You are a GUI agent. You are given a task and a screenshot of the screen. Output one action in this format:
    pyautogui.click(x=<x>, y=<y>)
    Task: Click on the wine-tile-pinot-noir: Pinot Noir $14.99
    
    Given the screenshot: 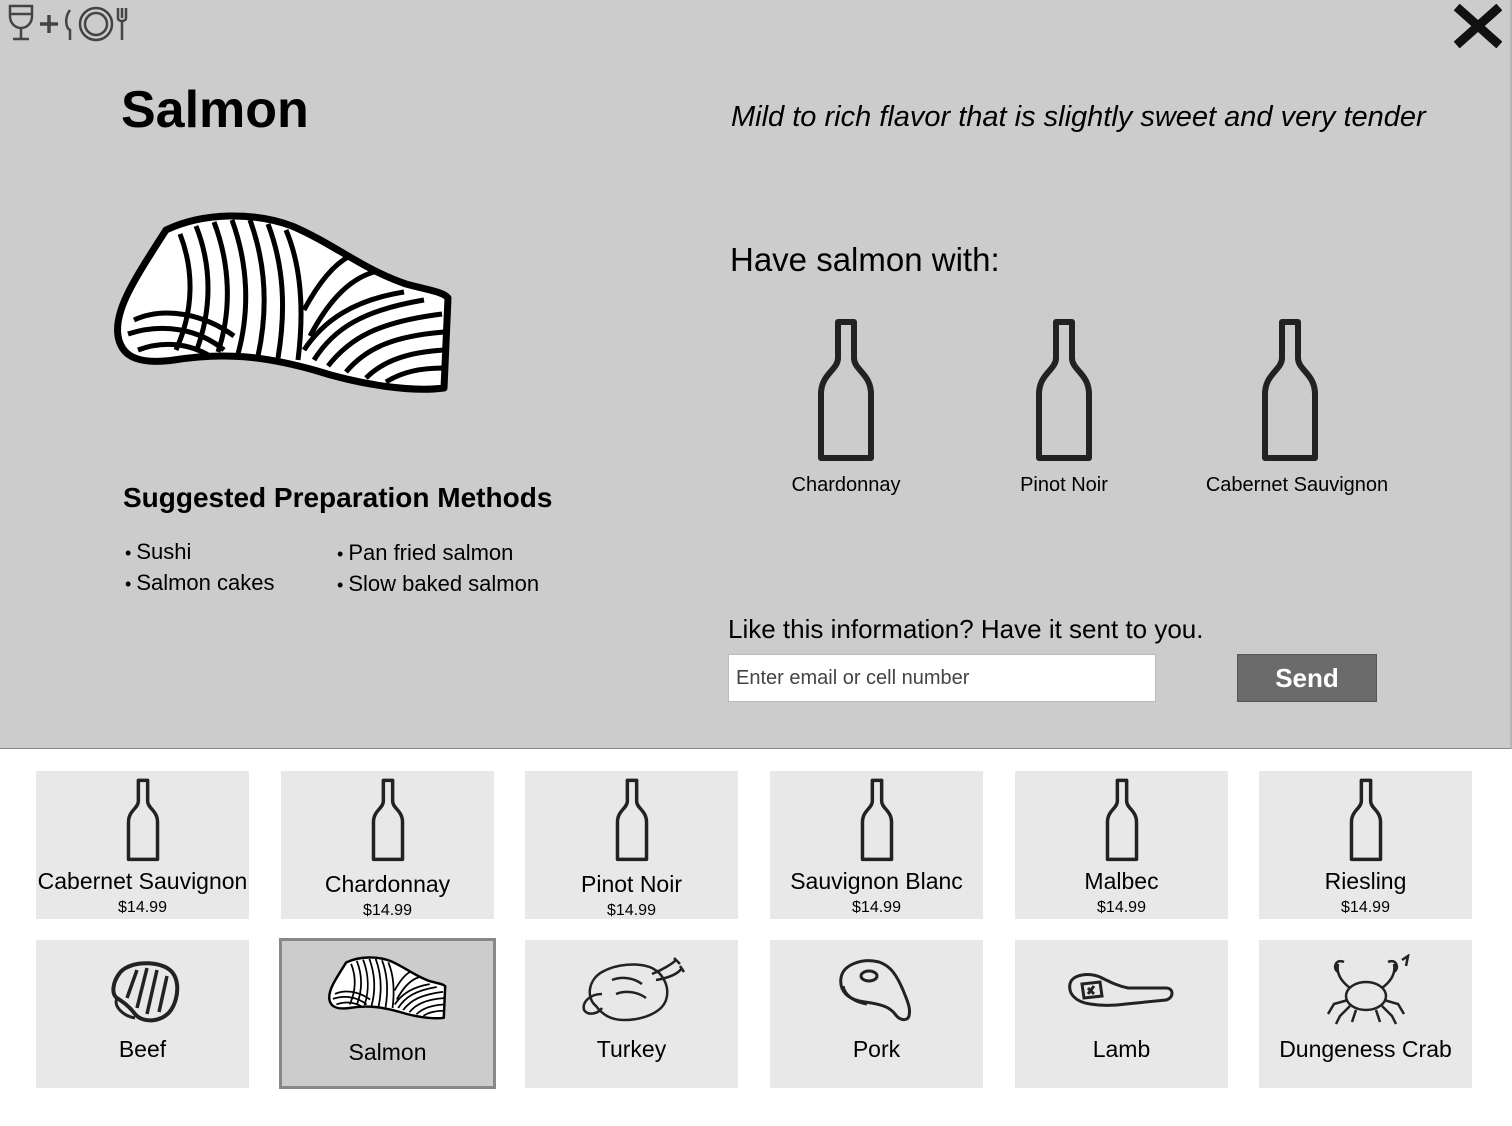 What is the action you would take?
    pyautogui.click(x=631, y=845)
    